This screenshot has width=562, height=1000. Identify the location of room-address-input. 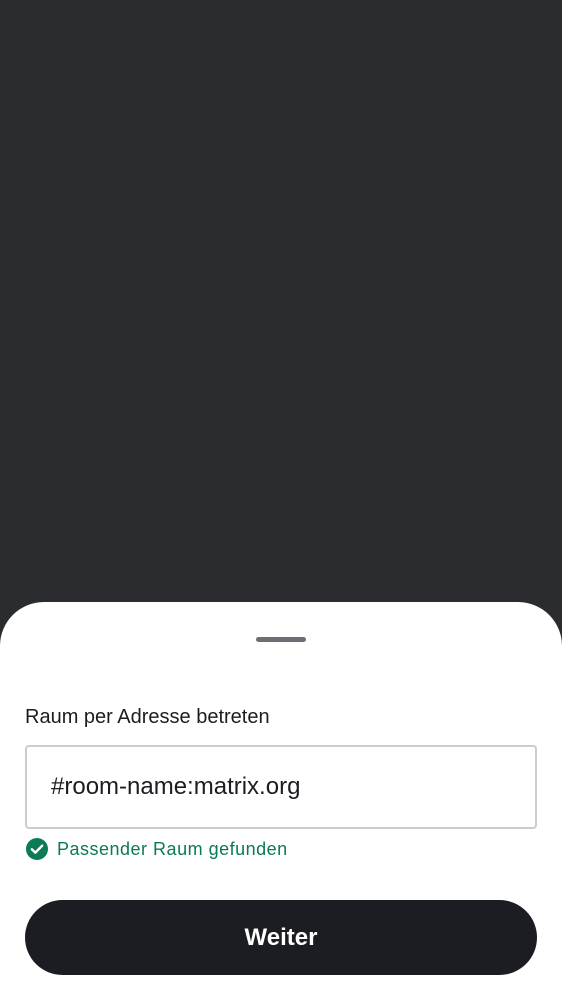
(281, 787).